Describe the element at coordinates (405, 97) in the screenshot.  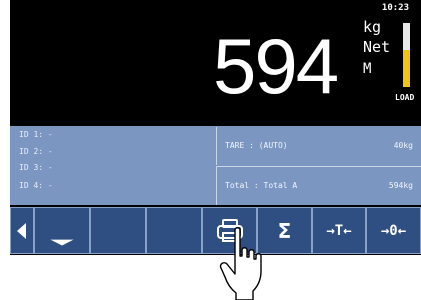
I see `load-label: LOAD` at that location.